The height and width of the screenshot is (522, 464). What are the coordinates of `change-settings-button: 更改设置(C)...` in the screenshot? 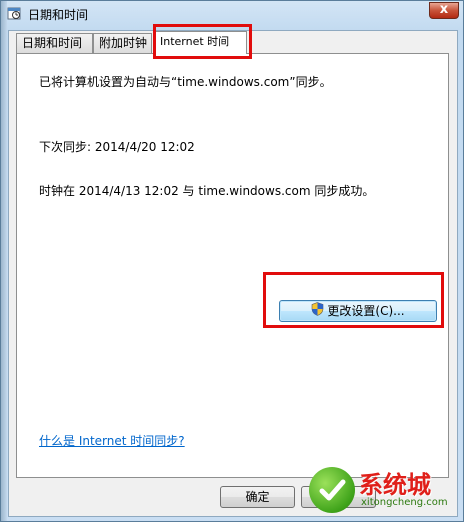 It's located at (358, 311).